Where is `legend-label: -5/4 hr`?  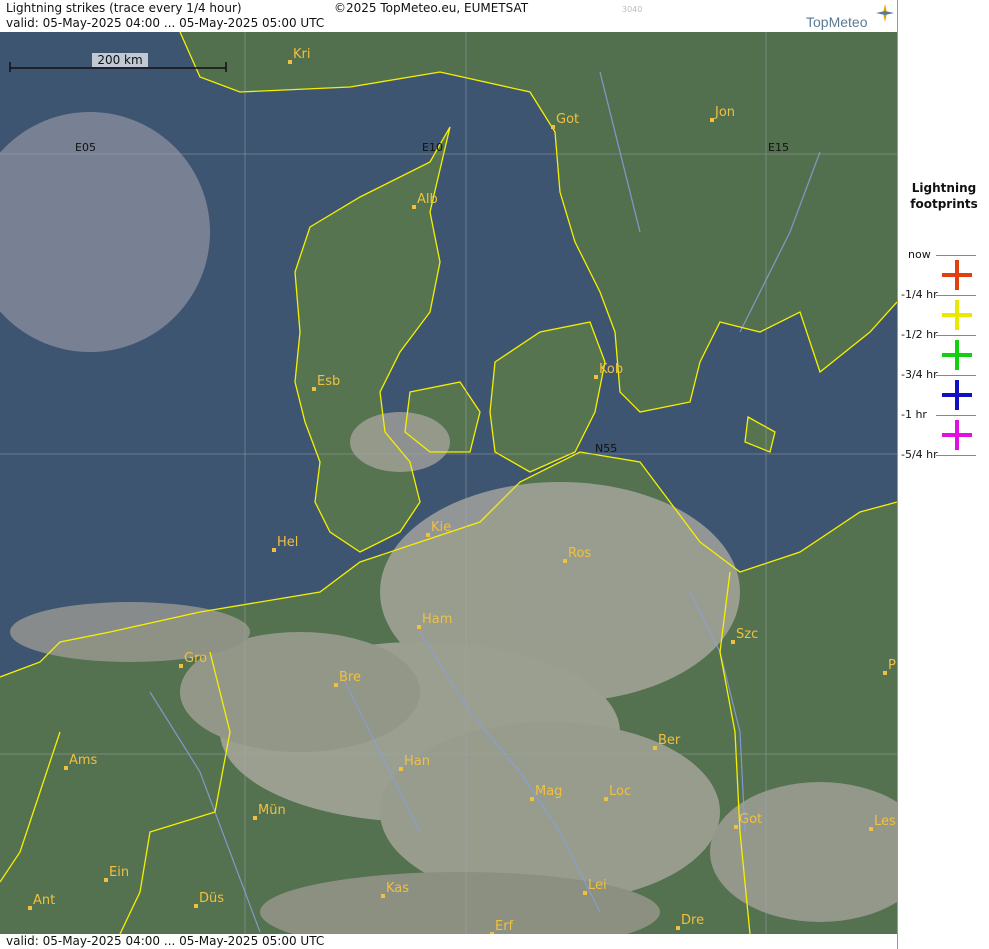
legend-label: -5/4 hr is located at coordinates (919, 454).